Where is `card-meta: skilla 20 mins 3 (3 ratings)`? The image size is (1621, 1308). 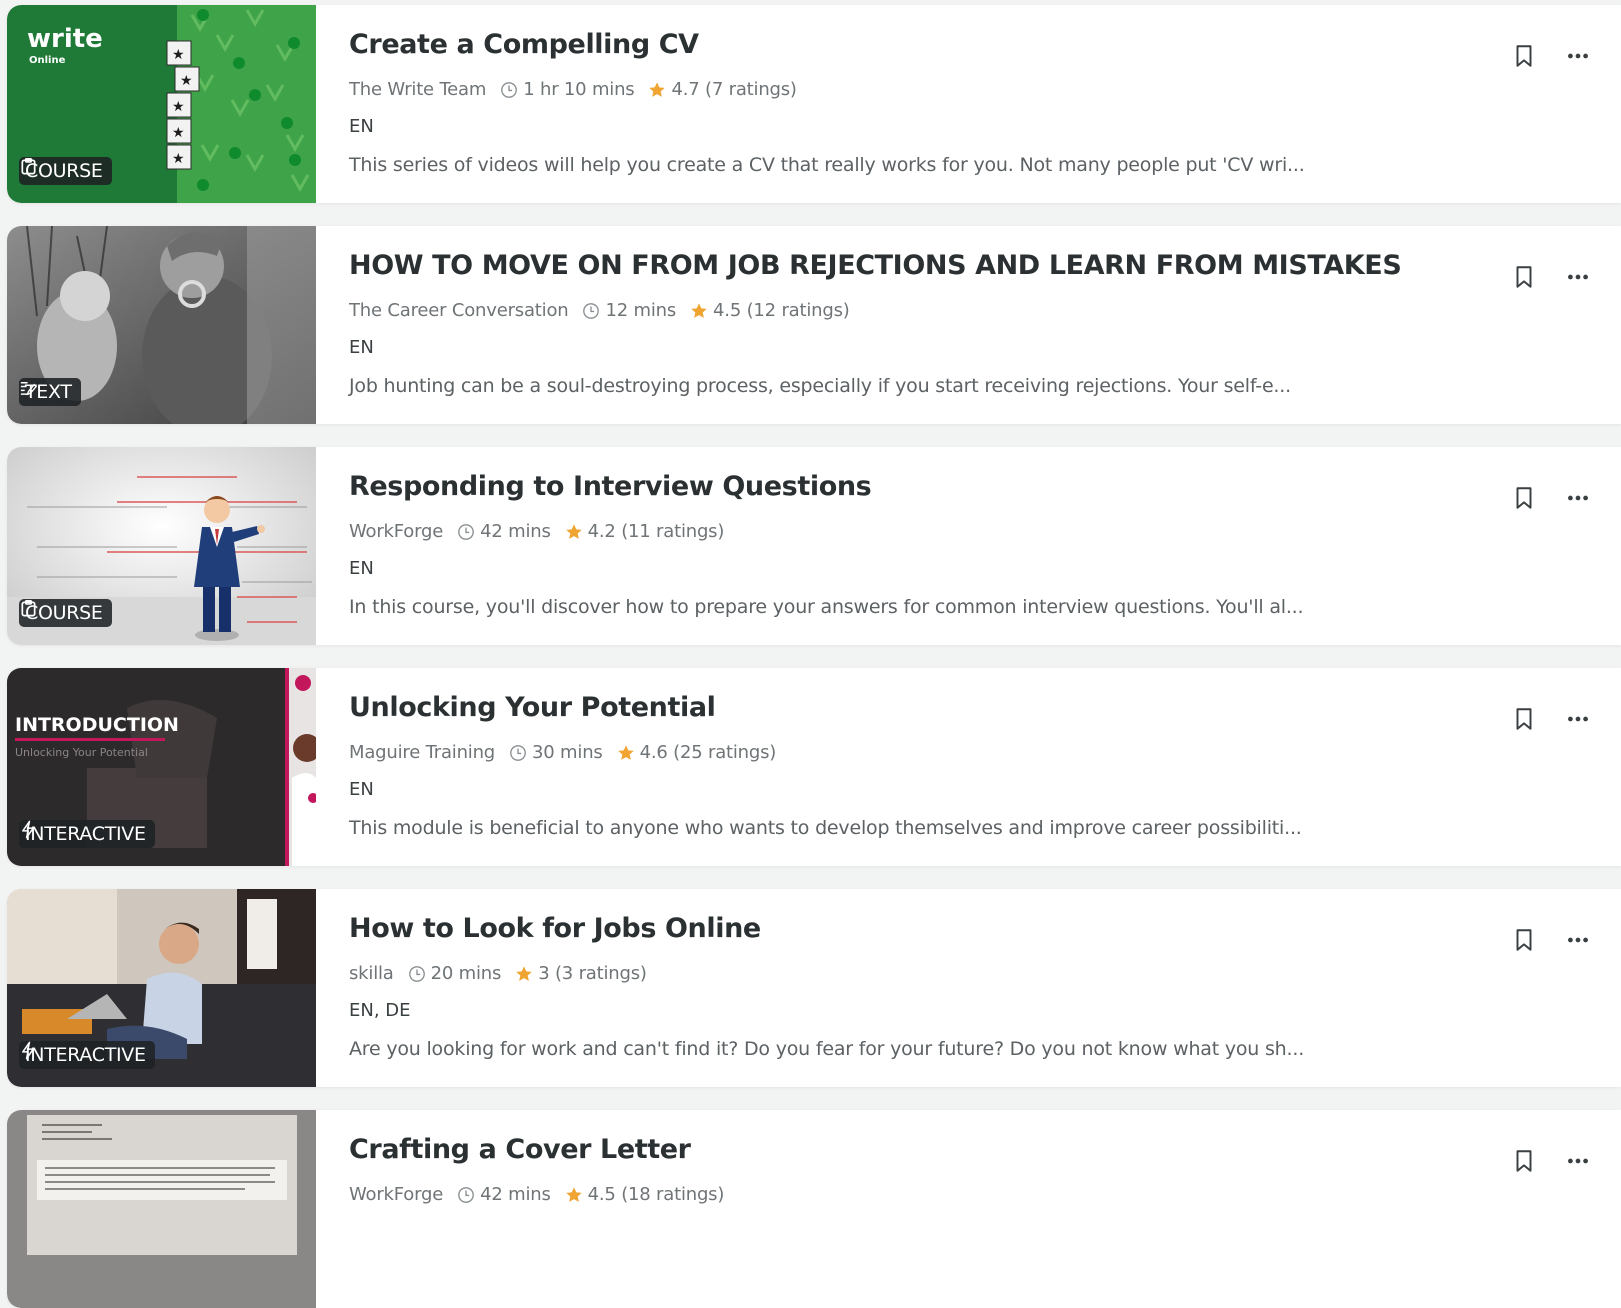 card-meta: skilla 20 mins 3 (3 ratings) is located at coordinates (498, 973).